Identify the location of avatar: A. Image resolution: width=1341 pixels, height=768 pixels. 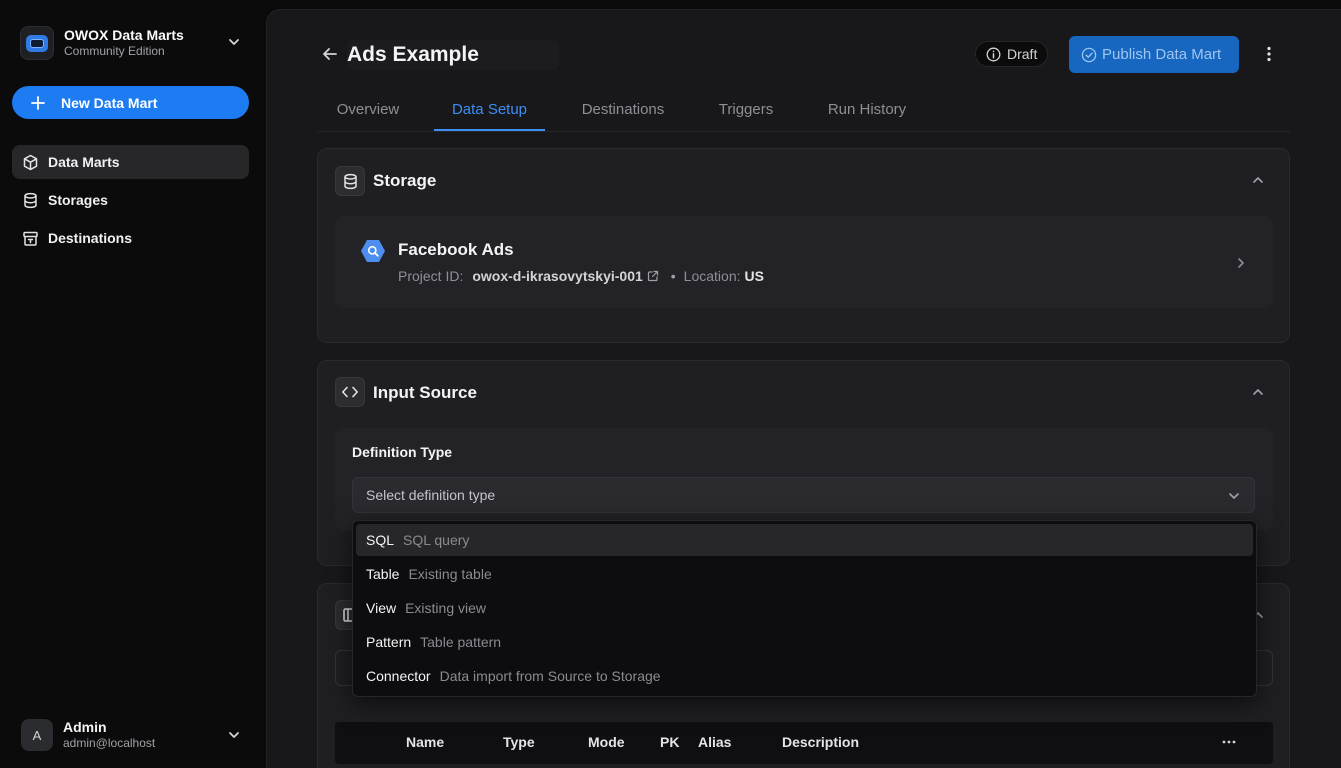
(37, 735).